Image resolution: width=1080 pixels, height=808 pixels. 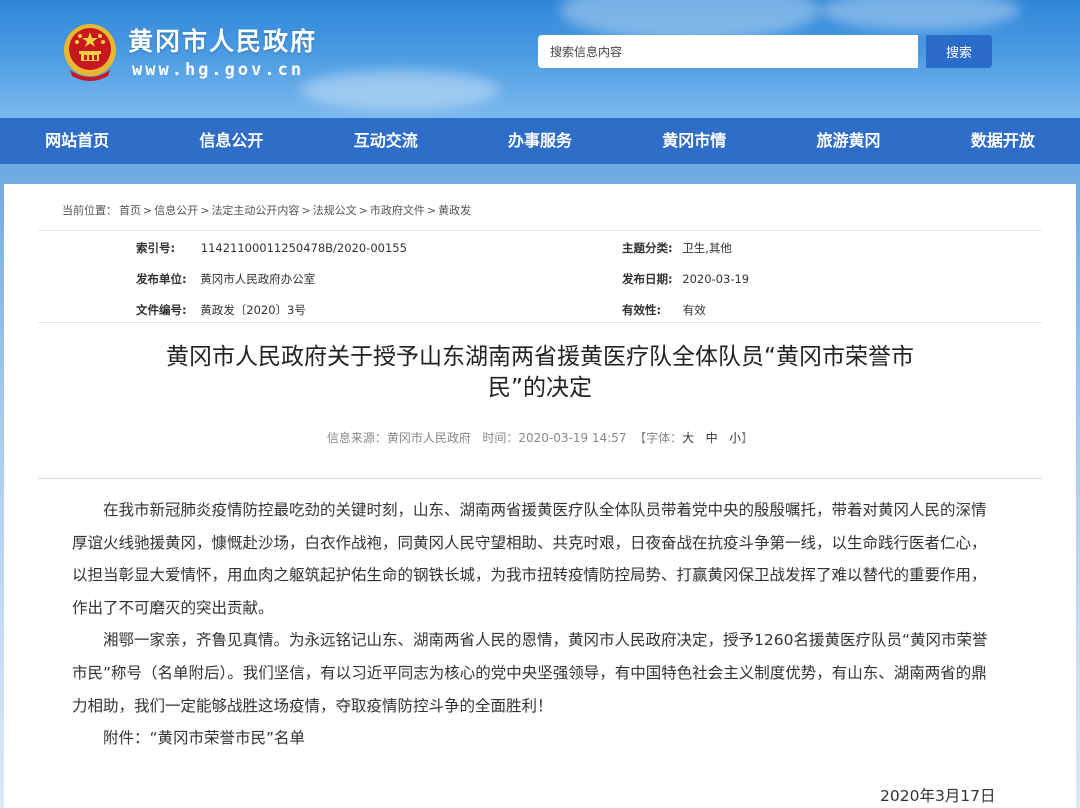 What do you see at coordinates (335, 210) in the screenshot?
I see `breadcrumb-item: 法规公文` at bounding box center [335, 210].